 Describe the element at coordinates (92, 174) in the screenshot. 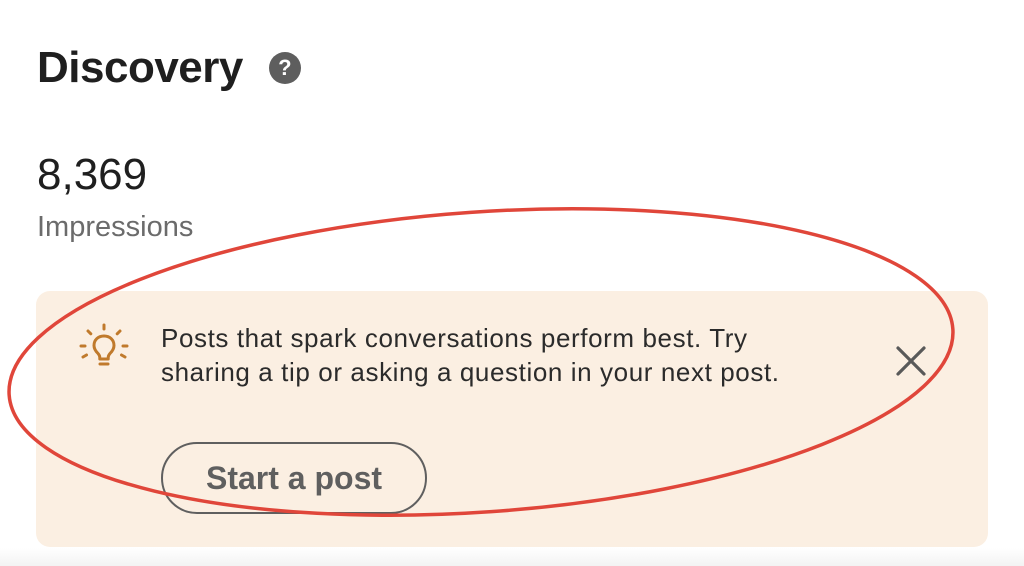

I see `impressions-count: 8,369` at that location.